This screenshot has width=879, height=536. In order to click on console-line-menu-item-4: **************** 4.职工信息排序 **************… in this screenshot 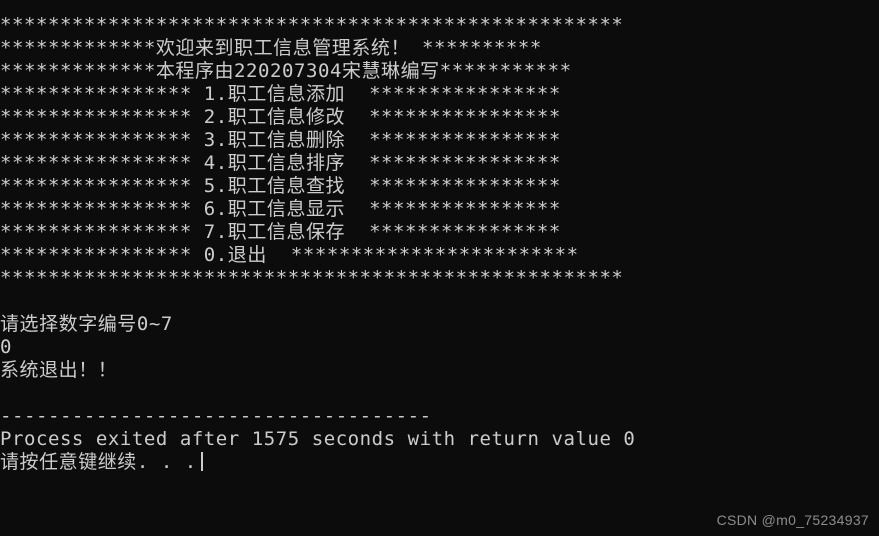, I will do `click(280, 163)`.